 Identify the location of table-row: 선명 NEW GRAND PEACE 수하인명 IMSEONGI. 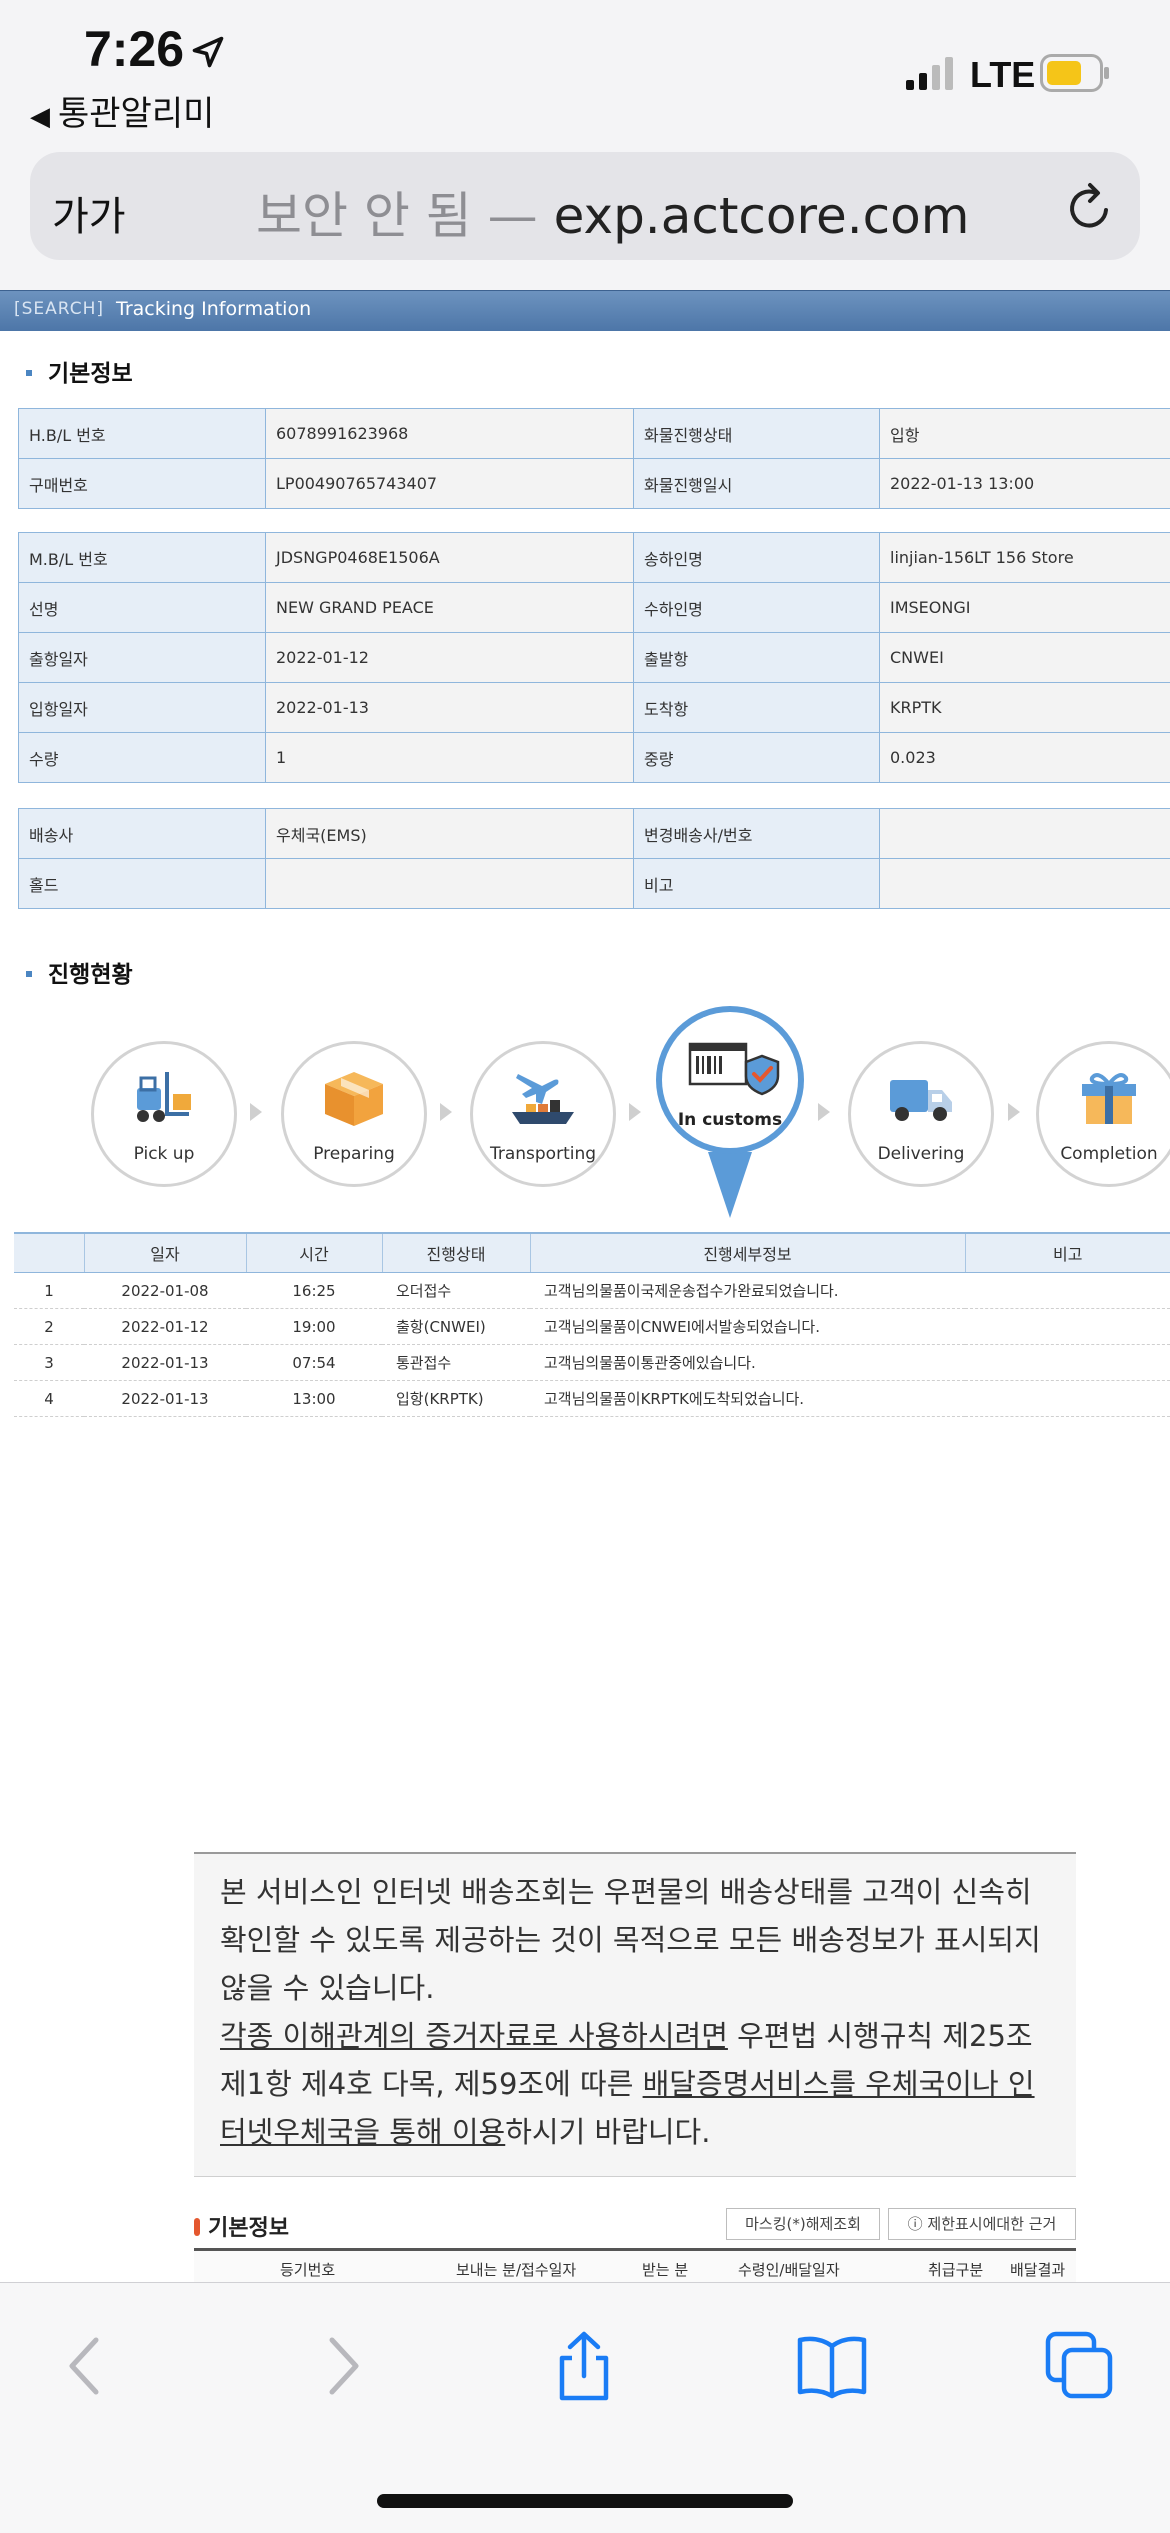
(594, 608).